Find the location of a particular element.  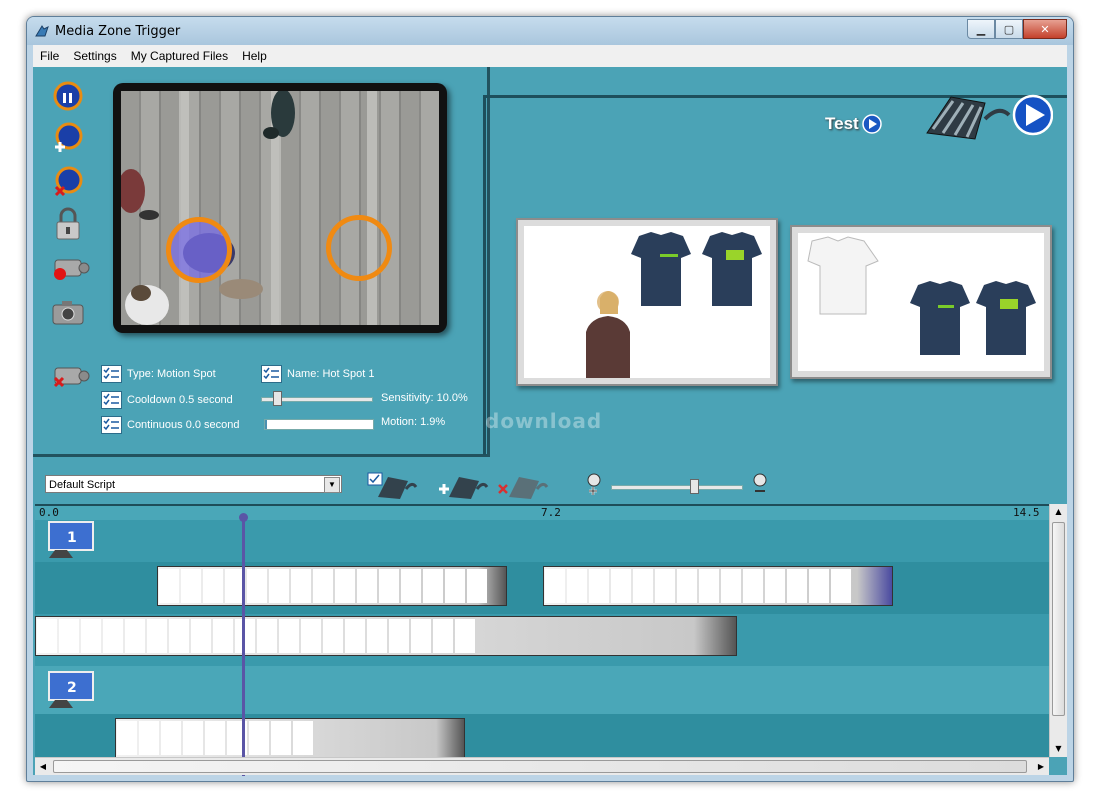

script-select-value: Default Script is located at coordinates (82, 485).